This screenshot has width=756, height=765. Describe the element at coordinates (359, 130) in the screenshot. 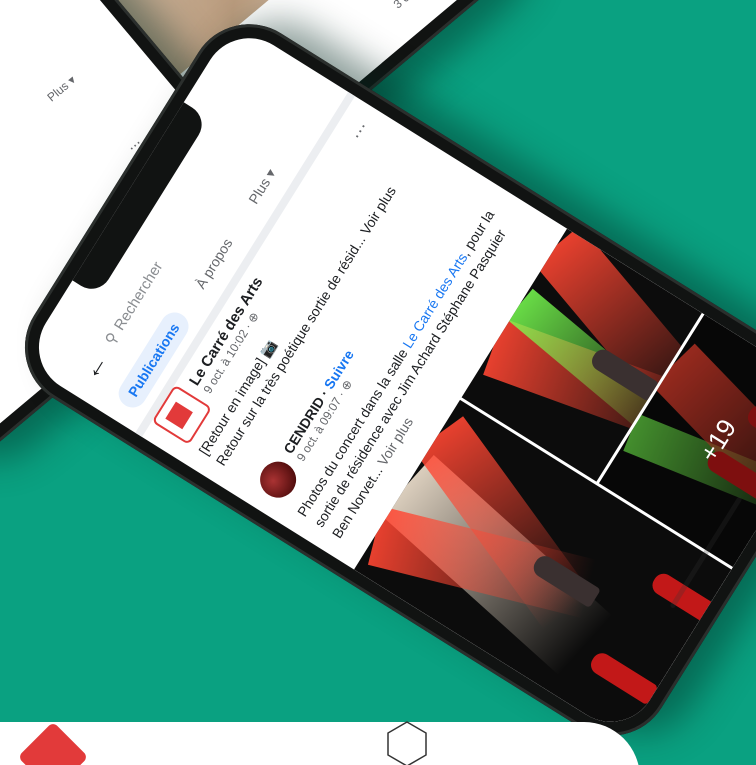

I see `more-options-icon: ···` at that location.